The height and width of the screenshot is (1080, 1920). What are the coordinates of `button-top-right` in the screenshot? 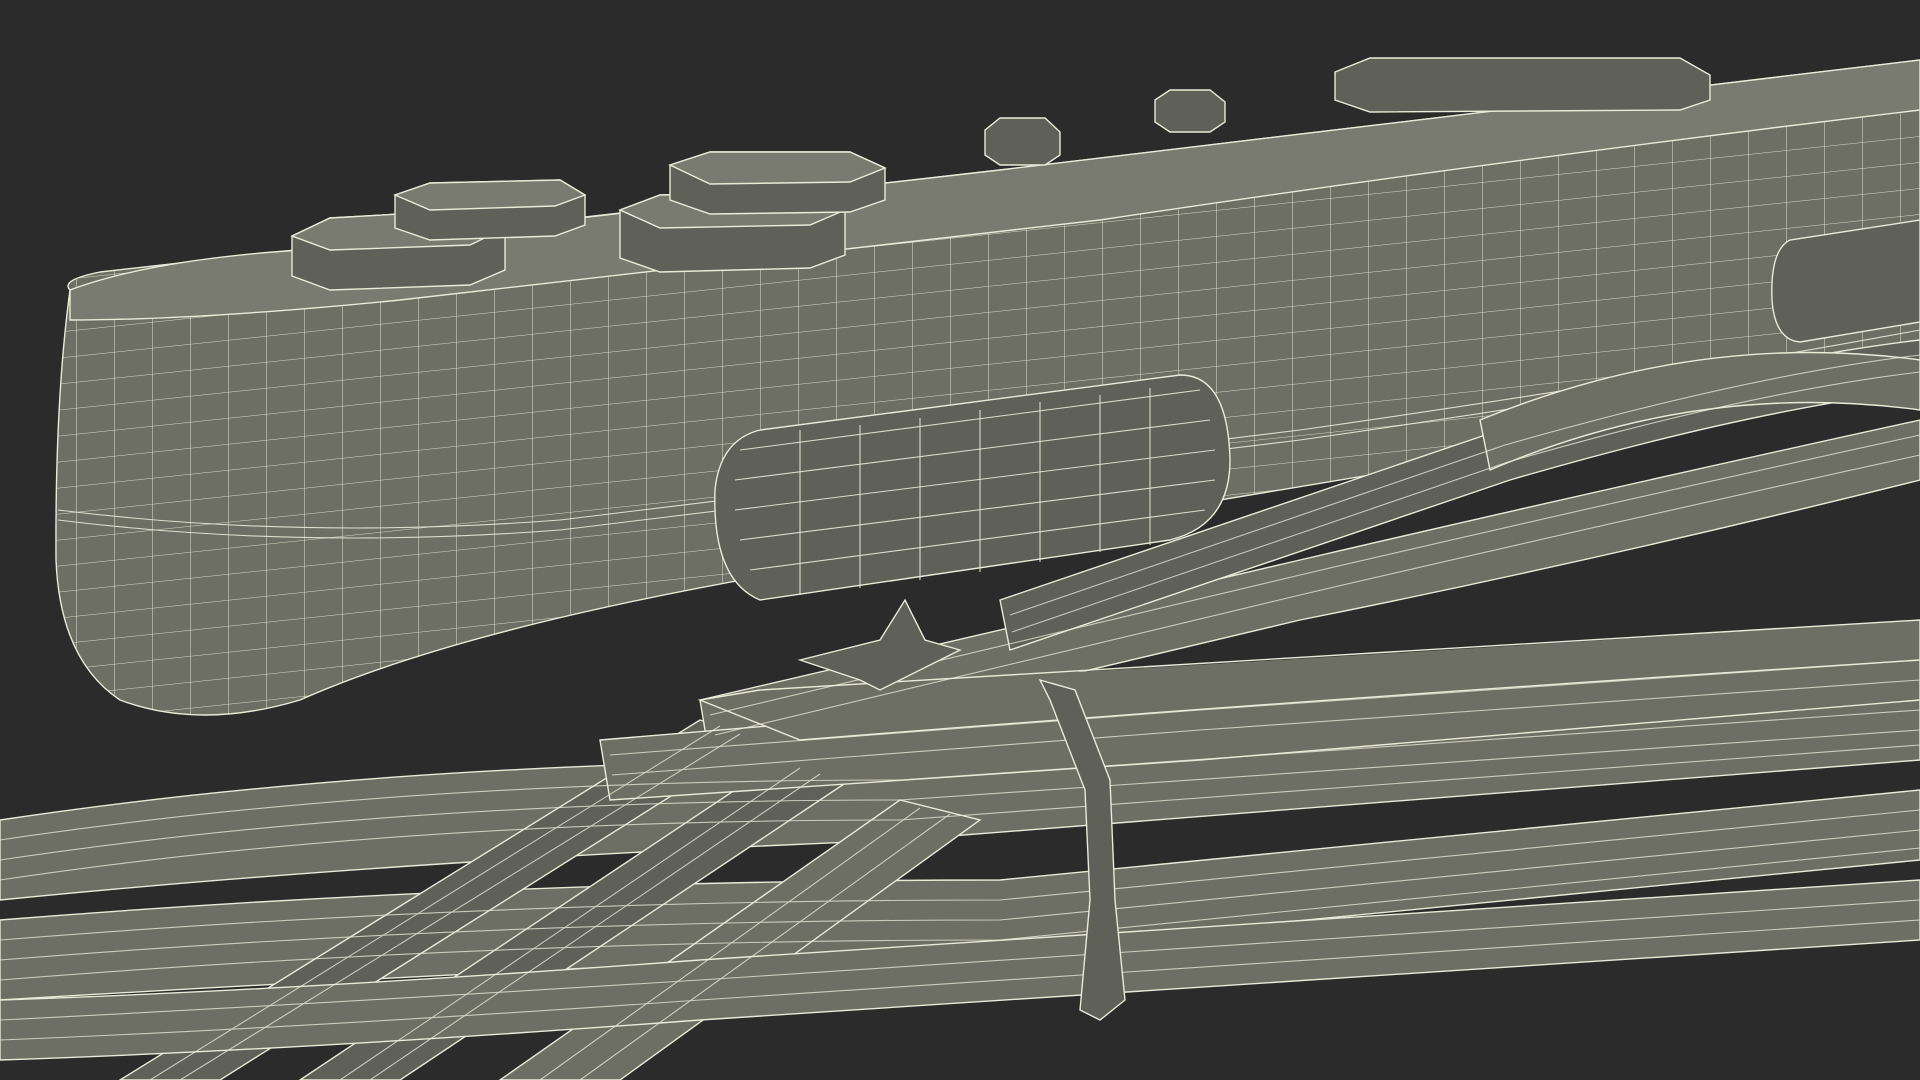 It's located at (1522, 85).